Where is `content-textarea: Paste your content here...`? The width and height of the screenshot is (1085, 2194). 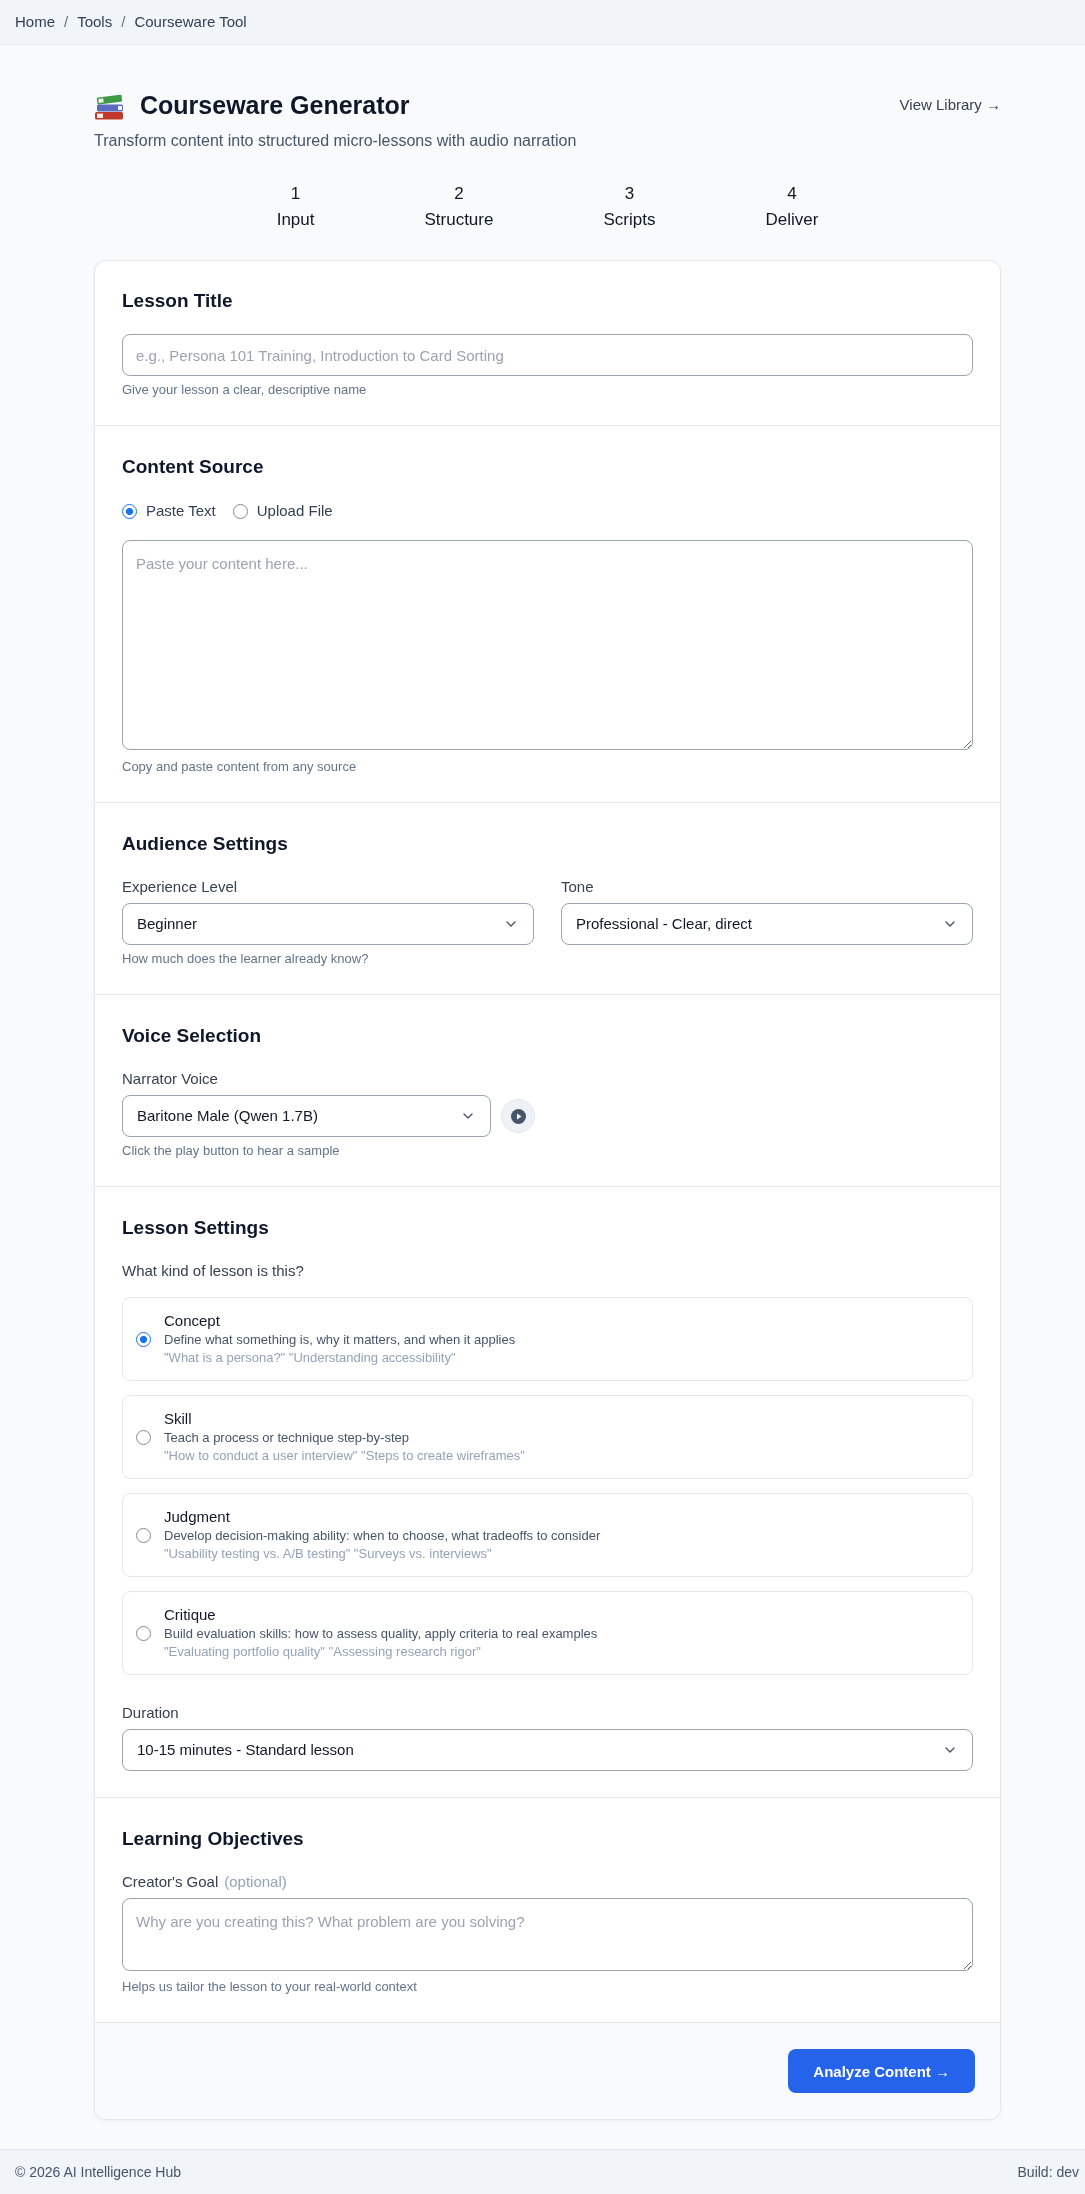 content-textarea: Paste your content here... is located at coordinates (547, 645).